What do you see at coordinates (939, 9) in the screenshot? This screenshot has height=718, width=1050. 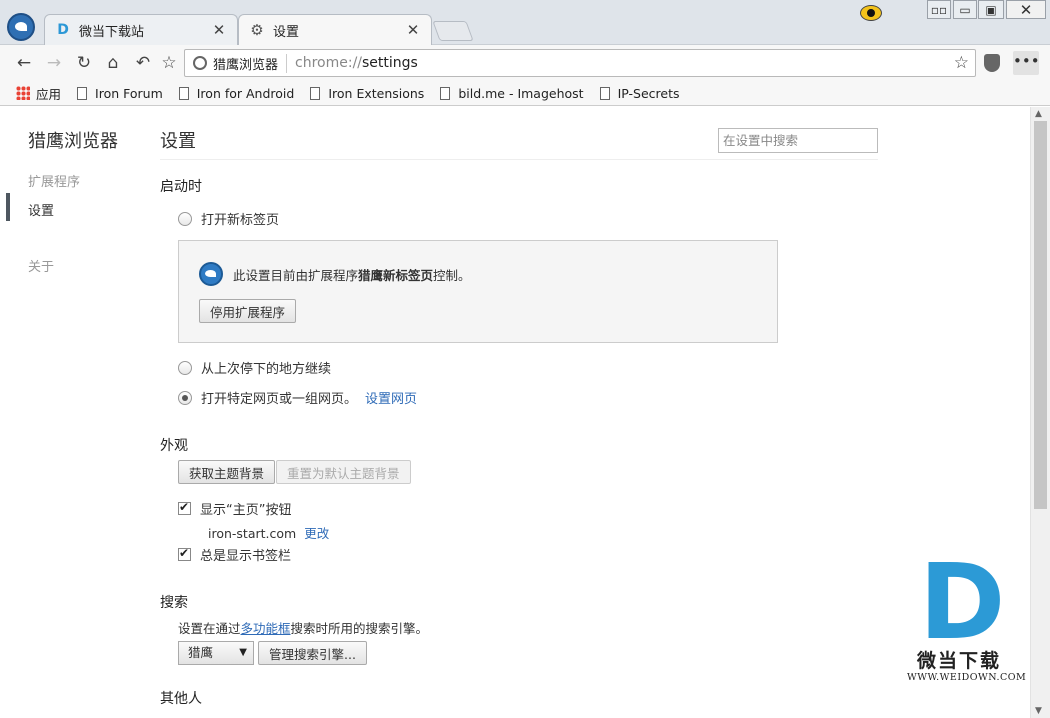 I see `profile-button: ▫▫` at bounding box center [939, 9].